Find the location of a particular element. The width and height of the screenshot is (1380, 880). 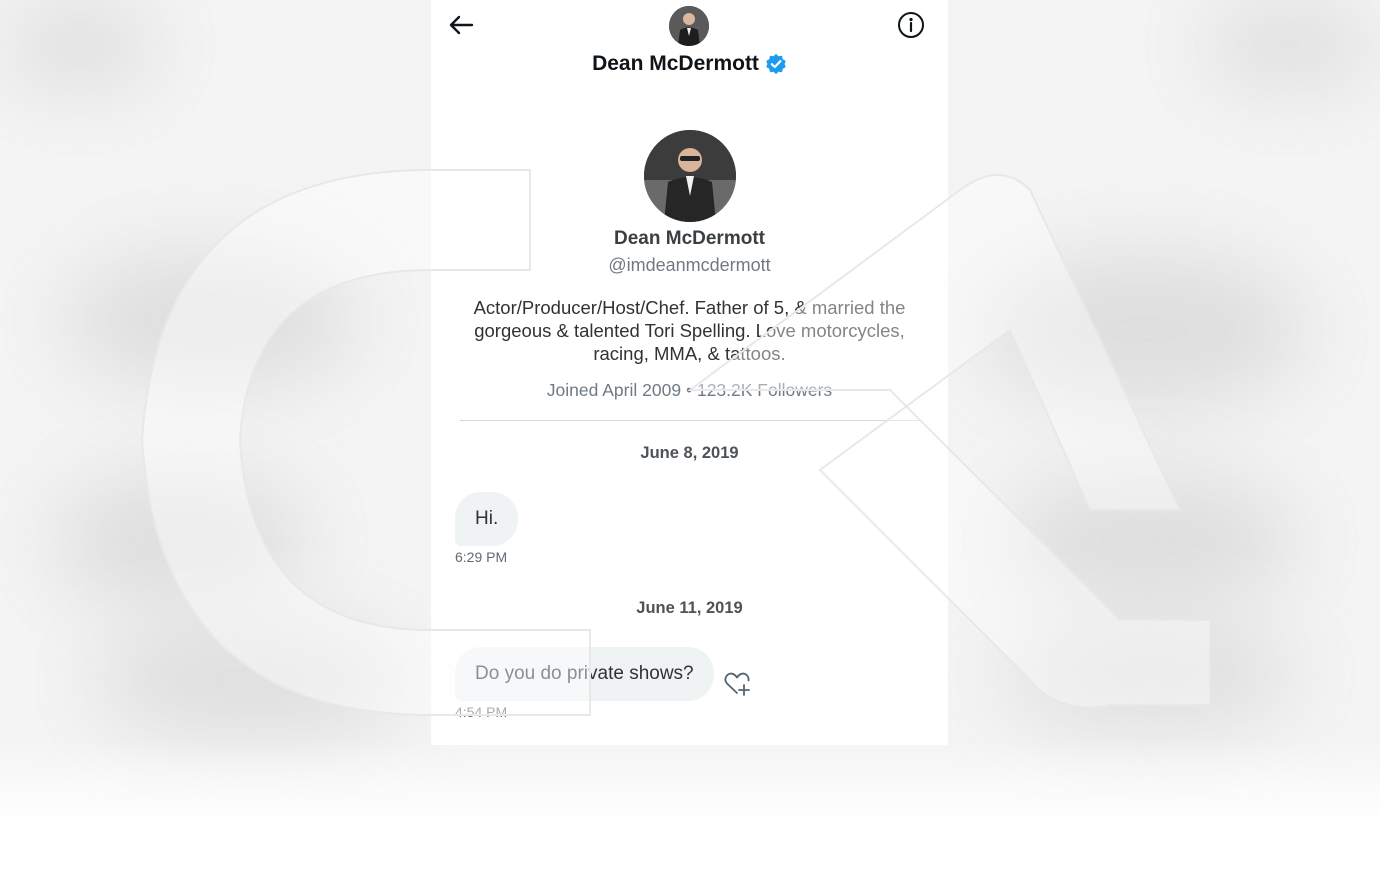

message-text: Do you do private shows? is located at coordinates (584, 673).